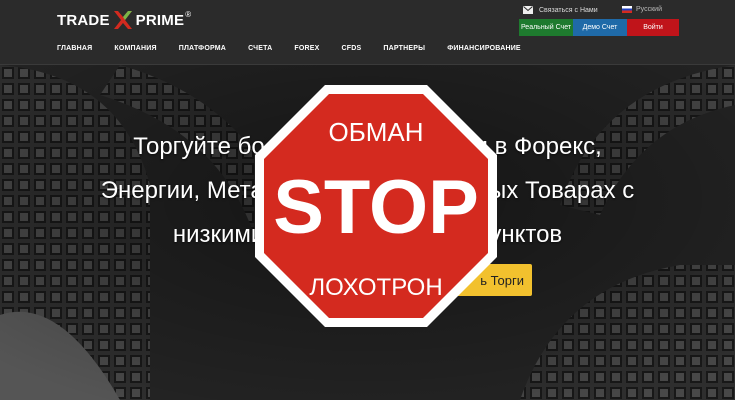 The height and width of the screenshot is (400, 735). What do you see at coordinates (653, 27) in the screenshot?
I see `login-button: Войти` at bounding box center [653, 27].